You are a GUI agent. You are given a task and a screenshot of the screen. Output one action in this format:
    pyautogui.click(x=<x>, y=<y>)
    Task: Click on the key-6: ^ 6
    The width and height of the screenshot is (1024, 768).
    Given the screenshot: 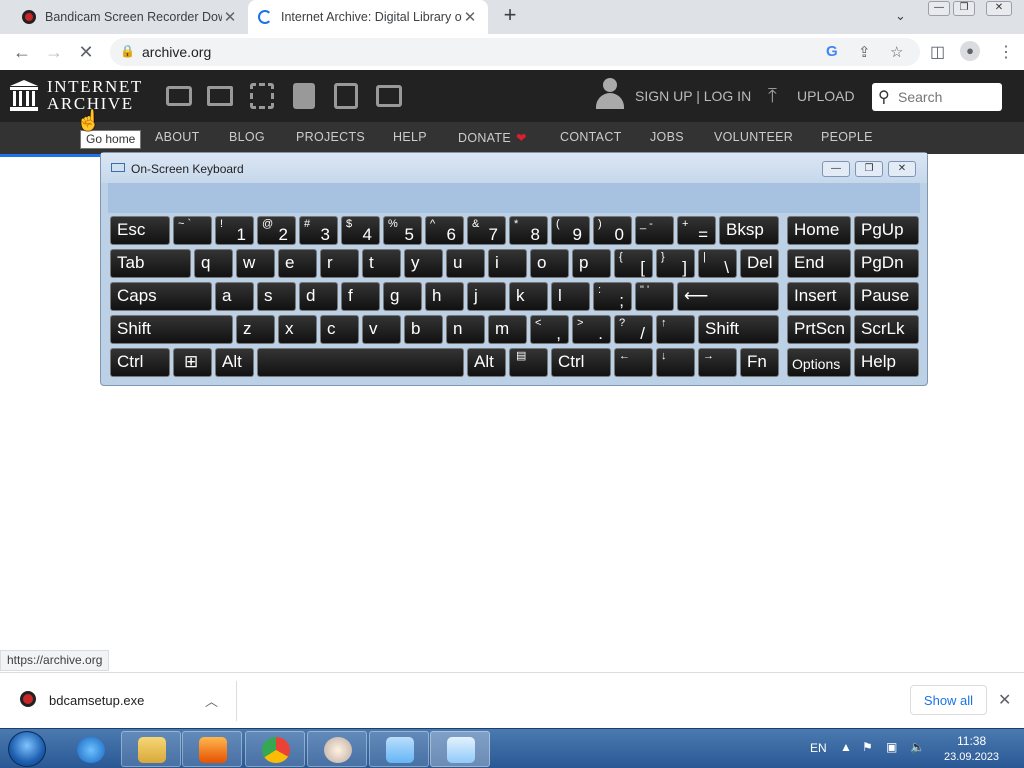 What is the action you would take?
    pyautogui.click(x=444, y=230)
    